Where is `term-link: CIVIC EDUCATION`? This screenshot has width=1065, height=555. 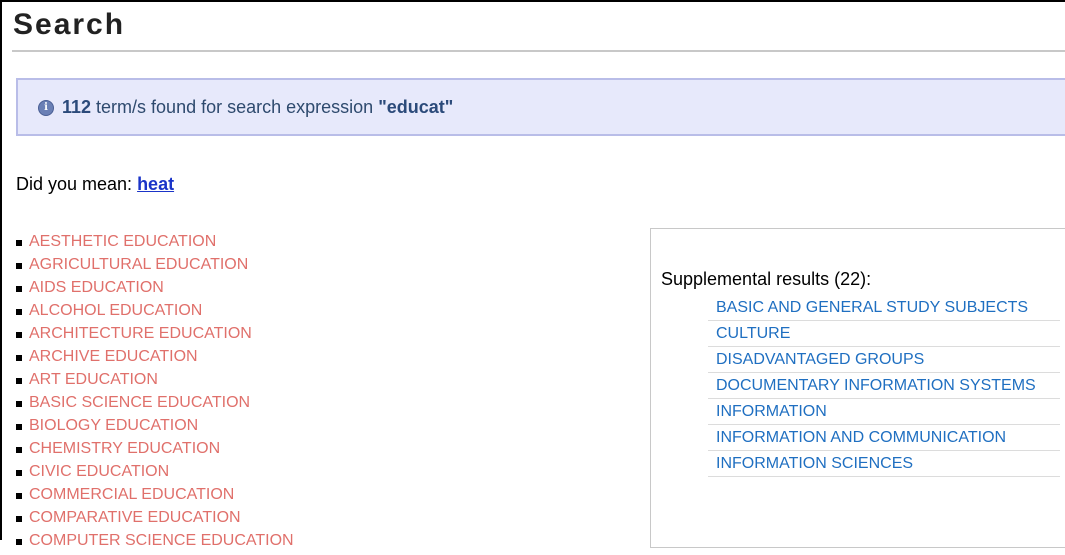 term-link: CIVIC EDUCATION is located at coordinates (99, 471).